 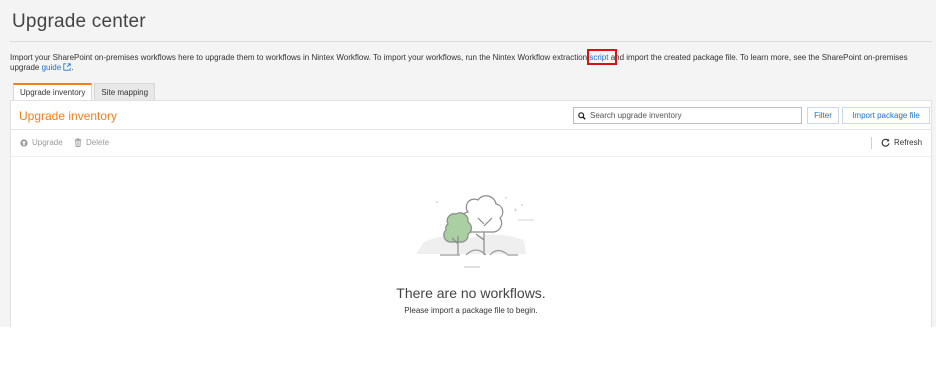 I want to click on tab-bar: Upgrade inventory Site mapping, so click(x=85, y=91).